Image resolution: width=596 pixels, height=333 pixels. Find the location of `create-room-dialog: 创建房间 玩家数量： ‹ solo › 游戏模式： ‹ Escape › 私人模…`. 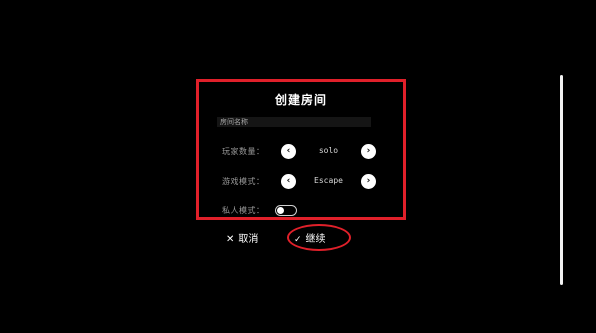

create-room-dialog: 创建房间 玩家数量： ‹ solo › 游戏模式： ‹ Escape › 私人模… is located at coordinates (301, 149).